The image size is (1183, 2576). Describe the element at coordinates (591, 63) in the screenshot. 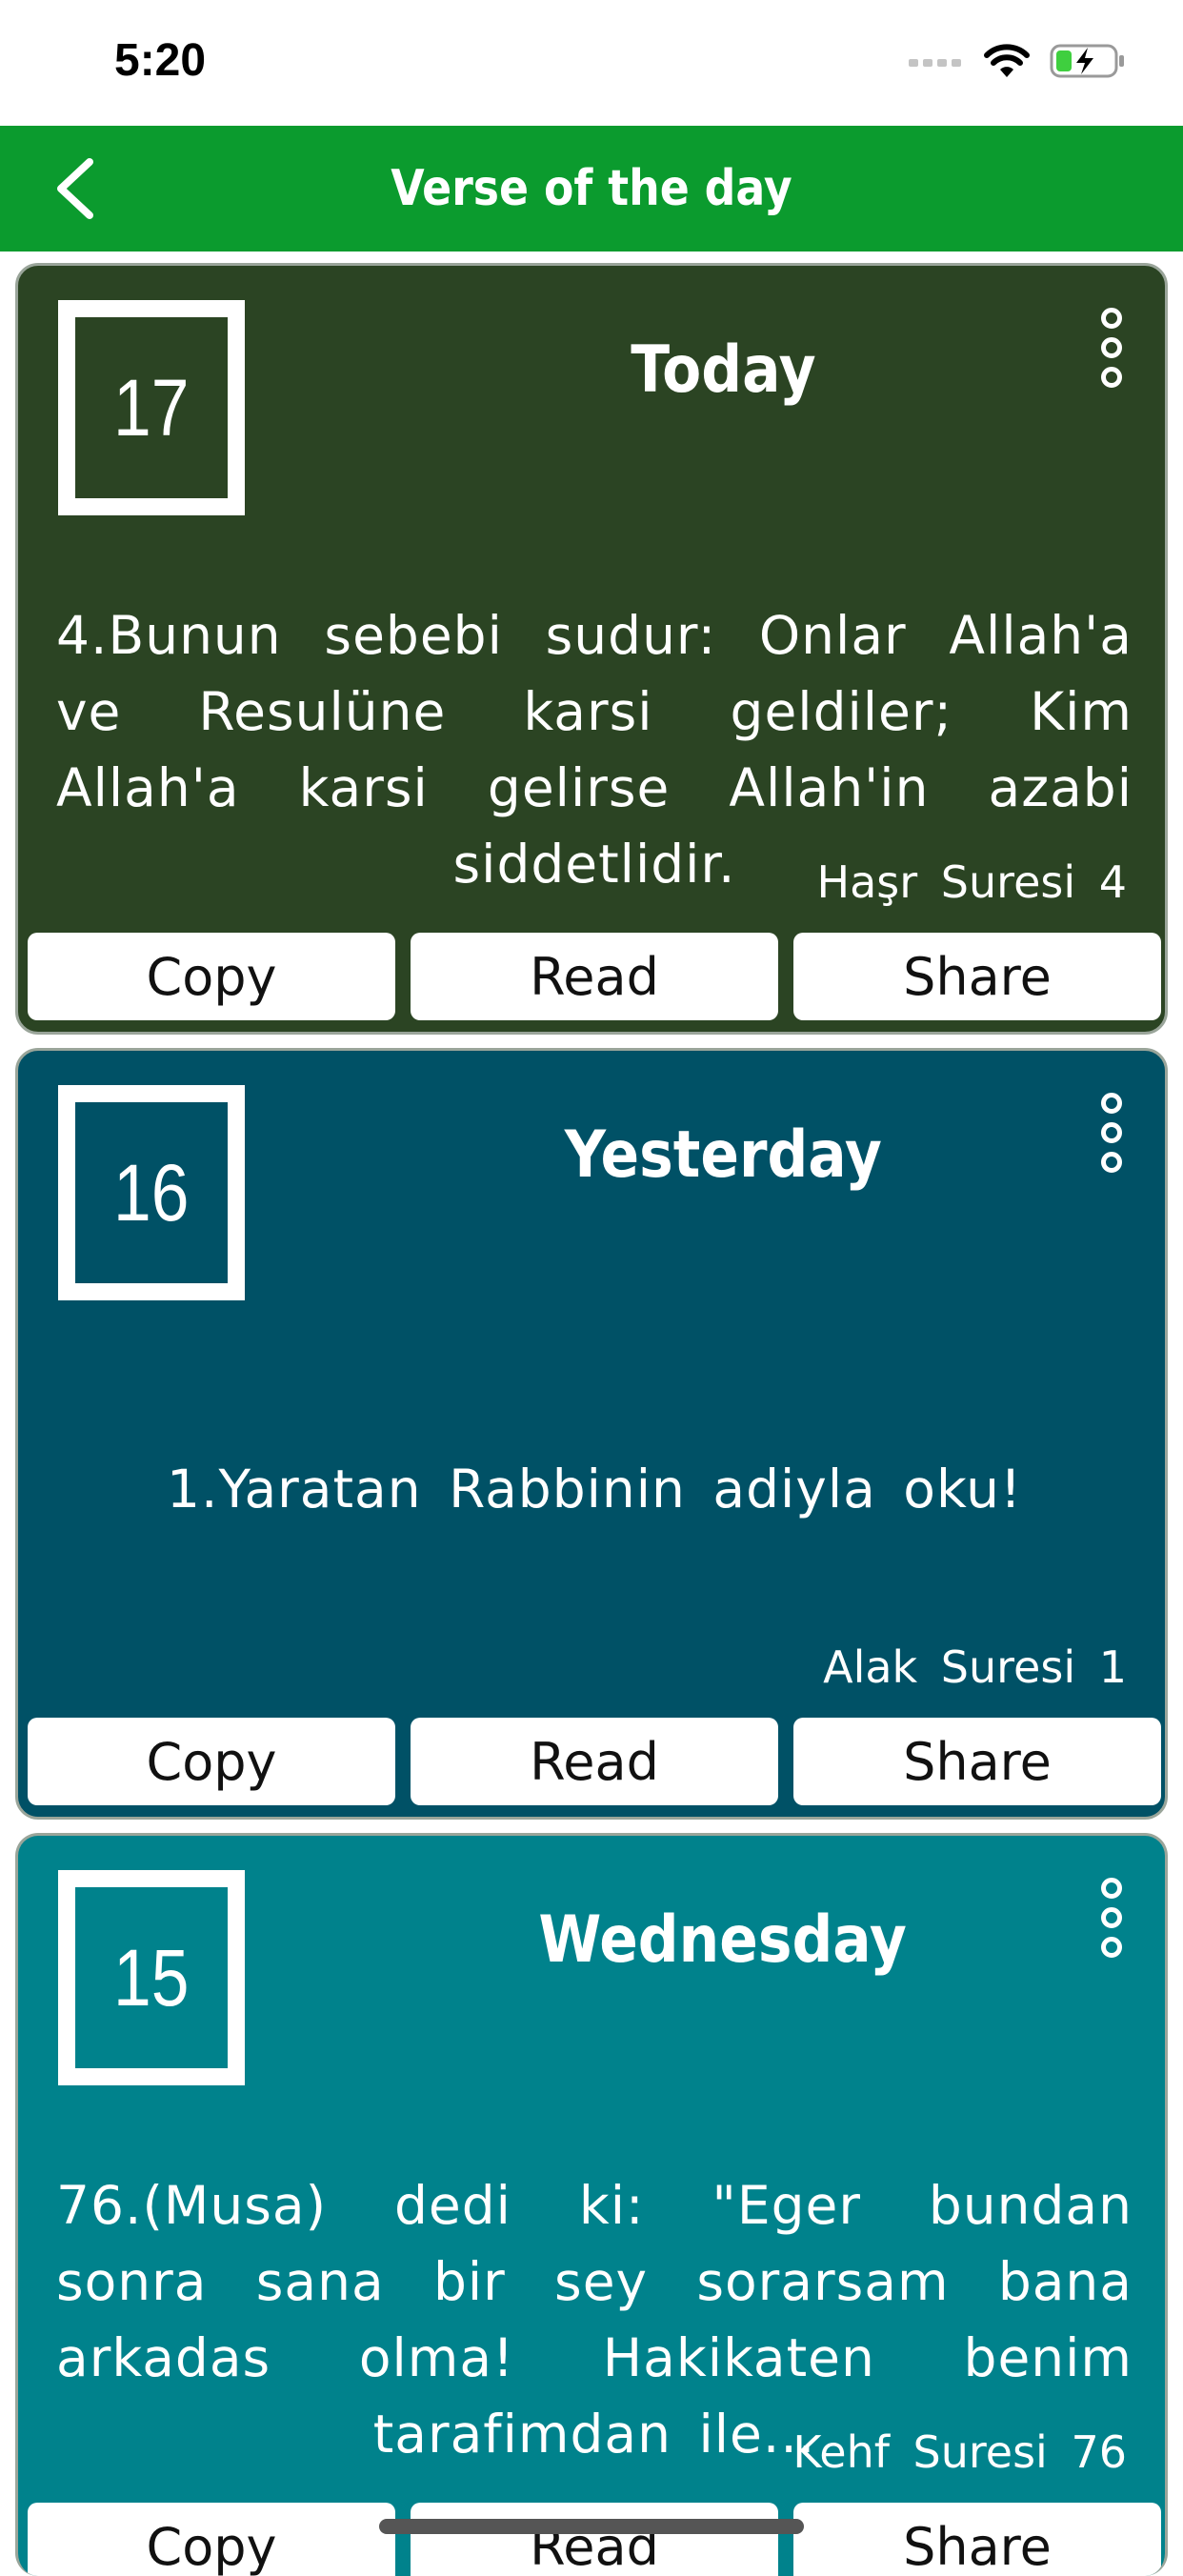

I see `status-bar: 5:20` at that location.